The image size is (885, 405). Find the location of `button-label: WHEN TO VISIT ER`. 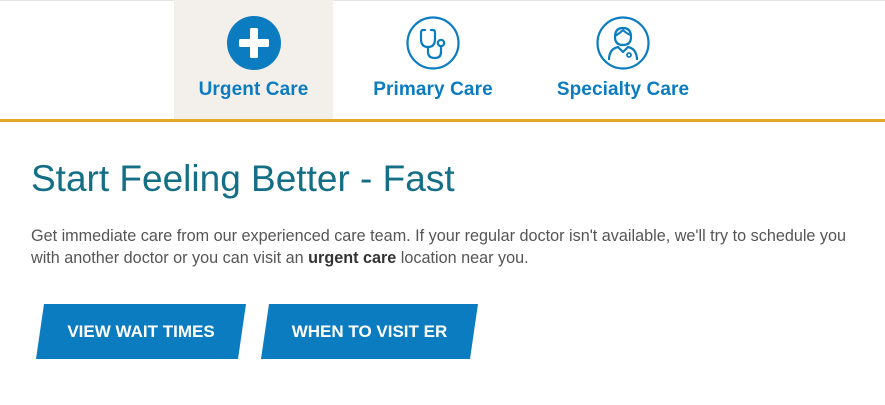

button-label: WHEN TO VISIT ER is located at coordinates (369, 331).